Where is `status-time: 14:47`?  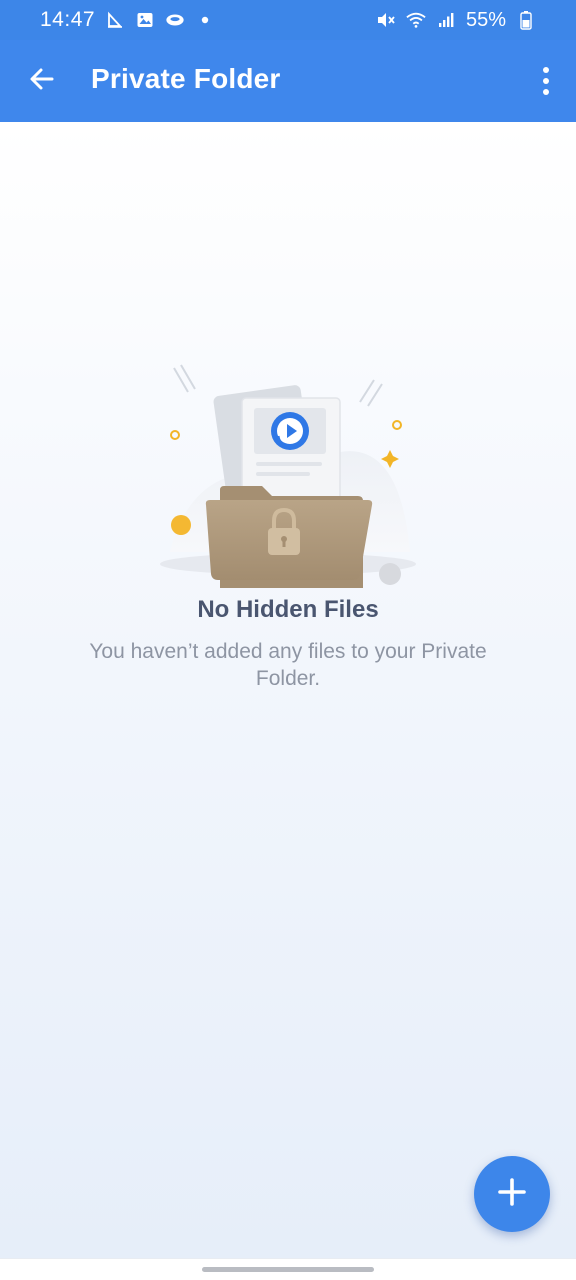
status-time: 14:47 is located at coordinates (68, 19).